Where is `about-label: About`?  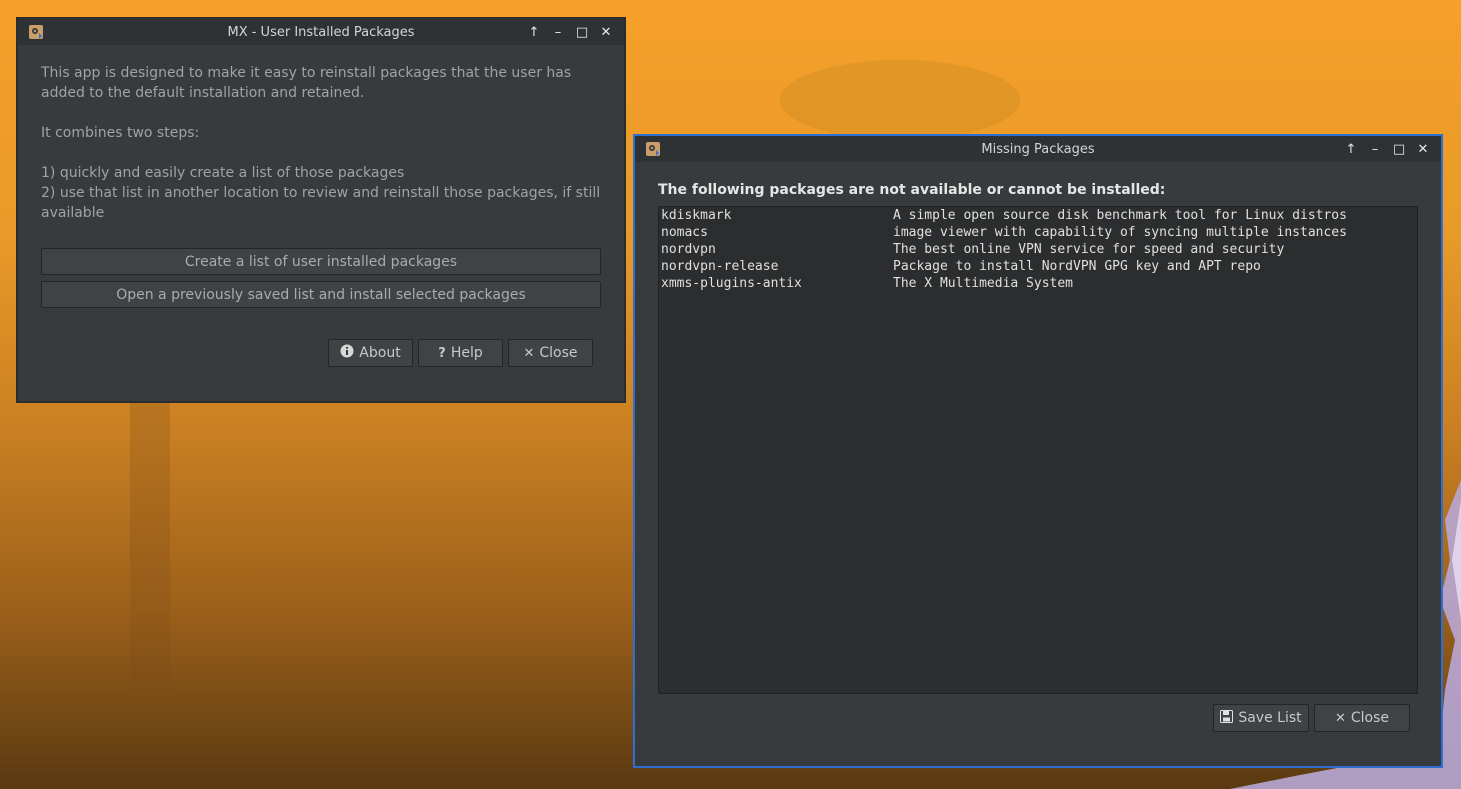 about-label: About is located at coordinates (380, 353).